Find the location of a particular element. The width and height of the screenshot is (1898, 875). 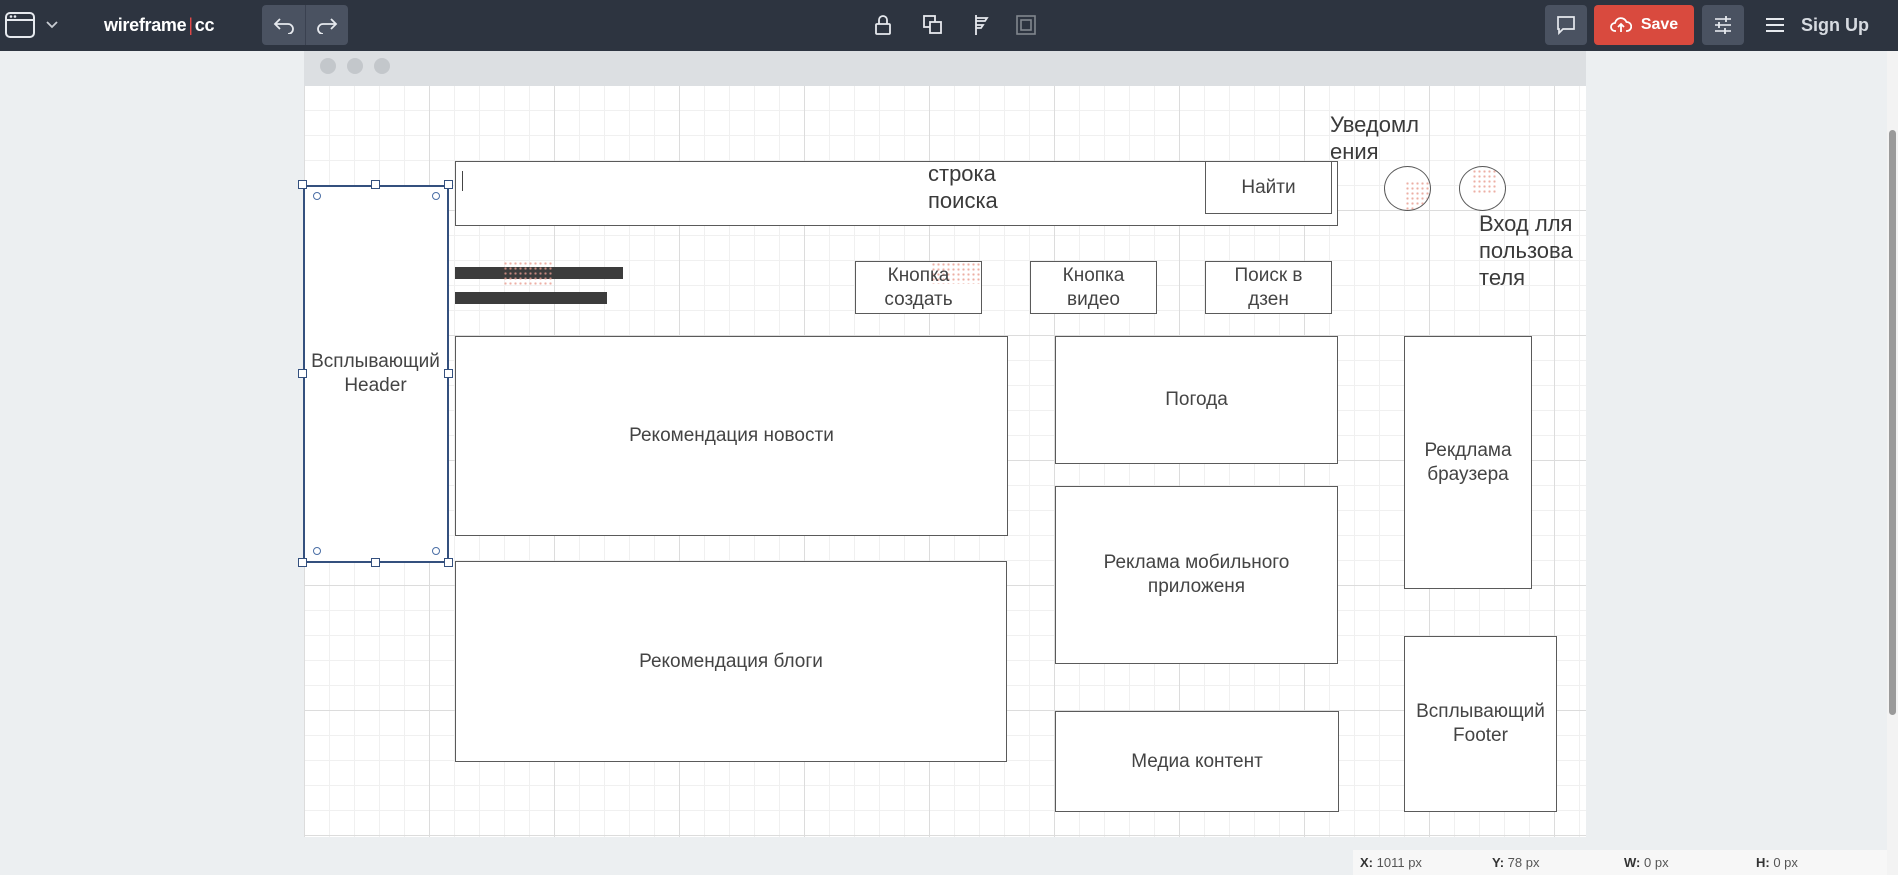

y-readout: Y: 78 px is located at coordinates (1515, 862).